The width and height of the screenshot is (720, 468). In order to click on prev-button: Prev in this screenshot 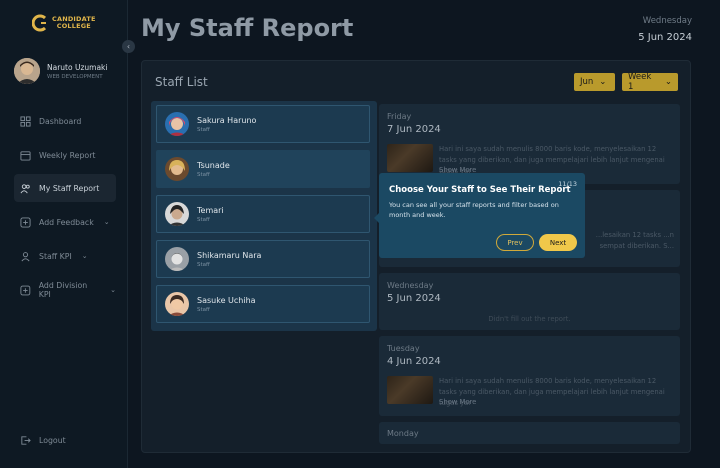, I will do `click(515, 242)`.